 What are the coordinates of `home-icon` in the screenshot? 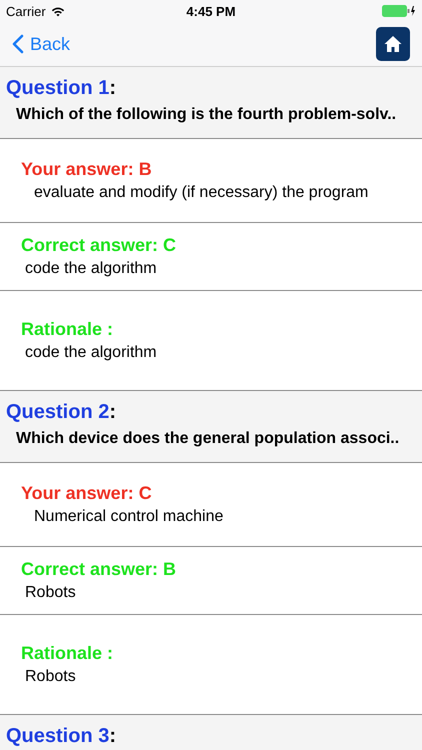 It's located at (393, 44).